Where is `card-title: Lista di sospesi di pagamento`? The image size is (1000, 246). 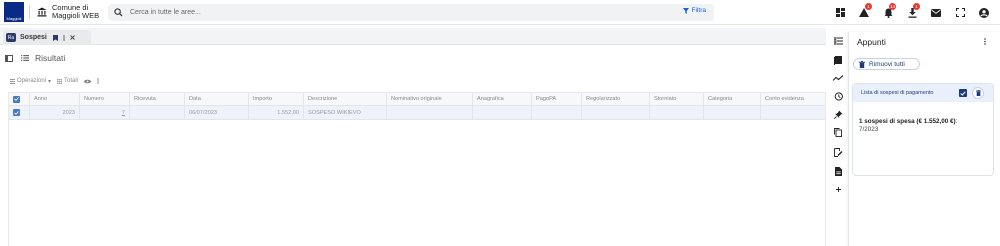
card-title: Lista di sospesi di pagamento is located at coordinates (897, 93).